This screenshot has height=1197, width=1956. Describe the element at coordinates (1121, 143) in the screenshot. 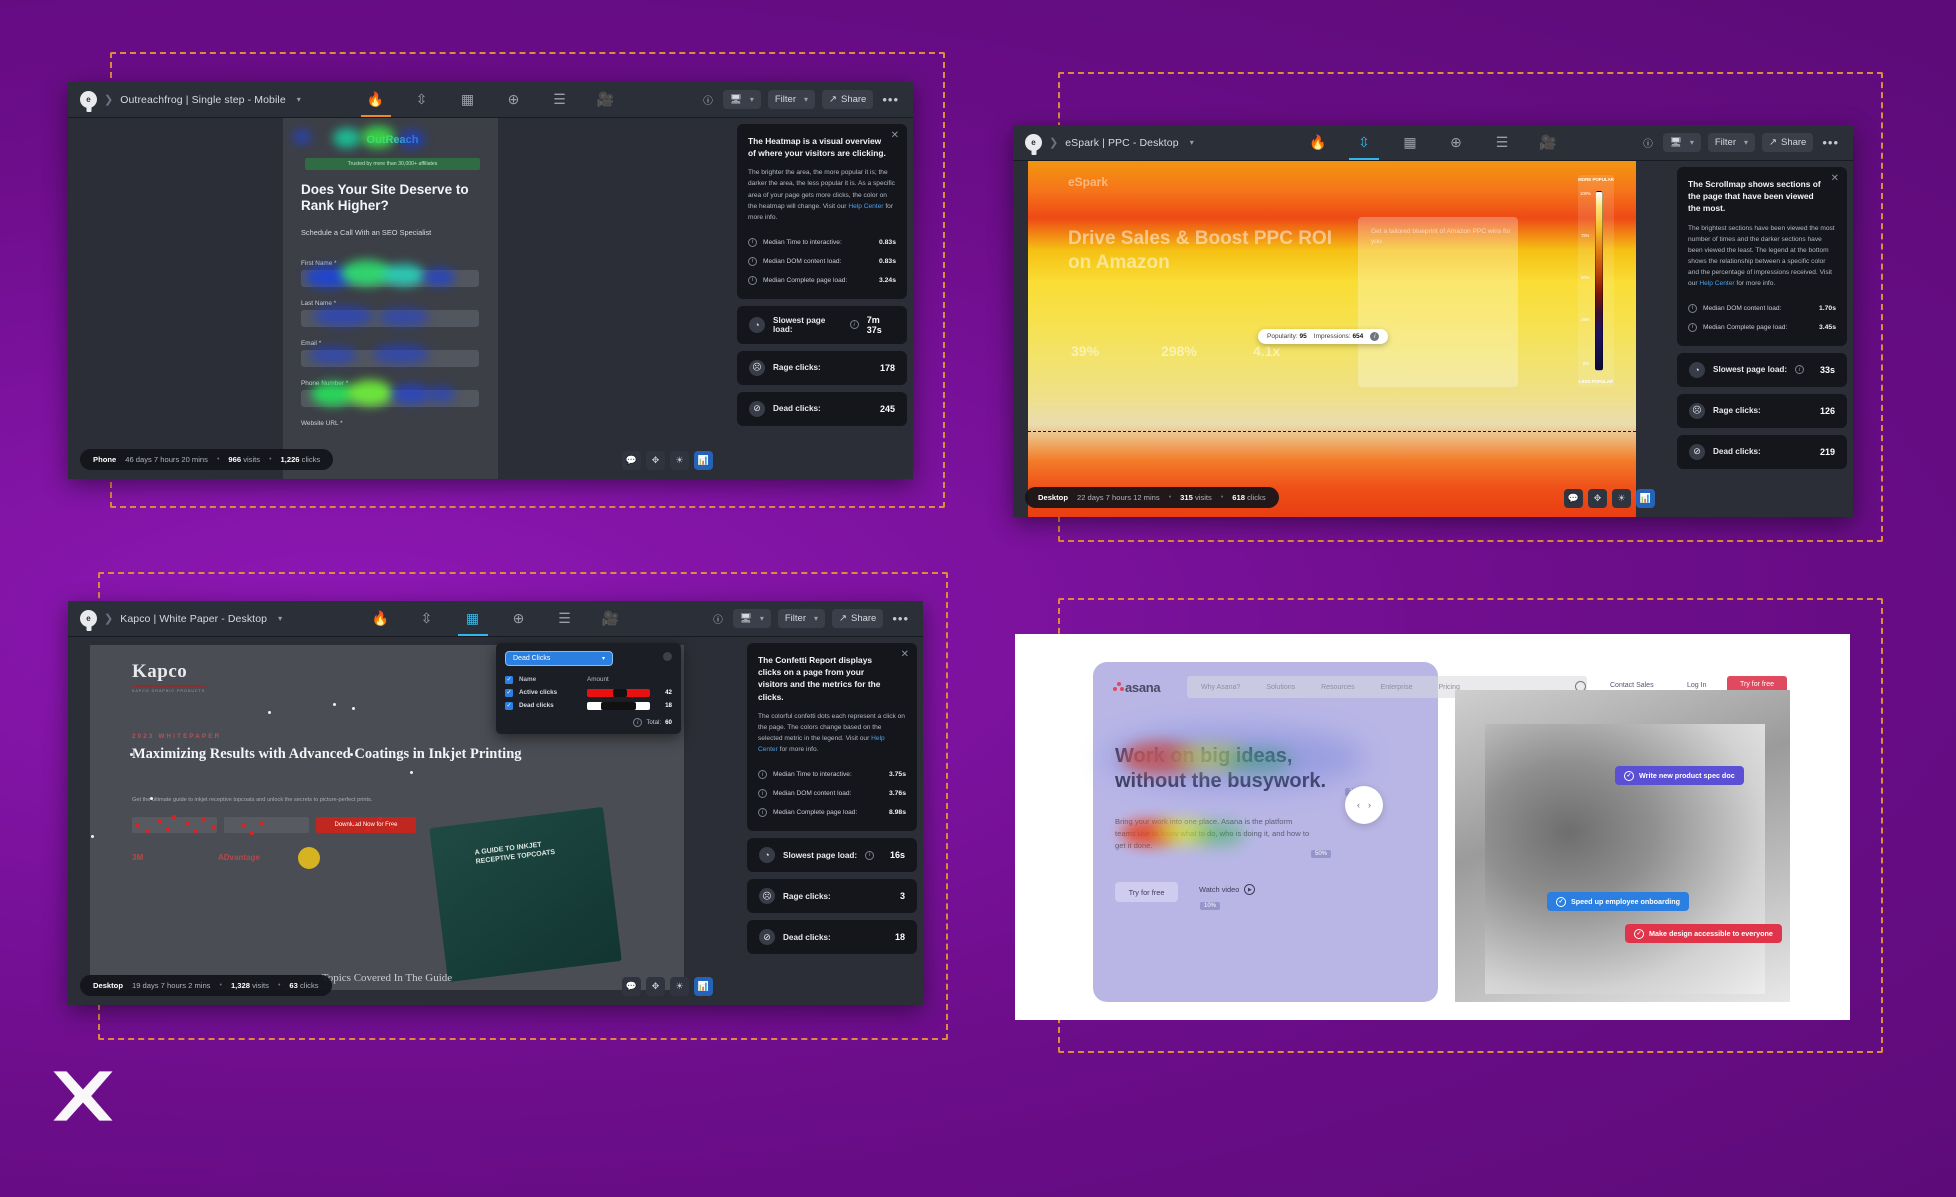

I see `breadcrumb-label: eSpark | PPC - Desktop` at that location.